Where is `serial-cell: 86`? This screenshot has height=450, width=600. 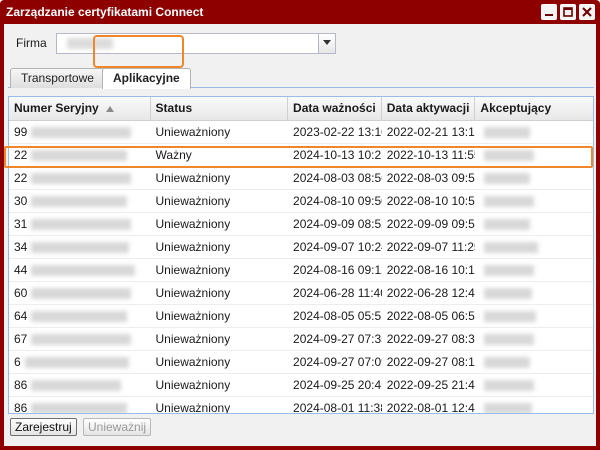 serial-cell: 86 is located at coordinates (80, 405).